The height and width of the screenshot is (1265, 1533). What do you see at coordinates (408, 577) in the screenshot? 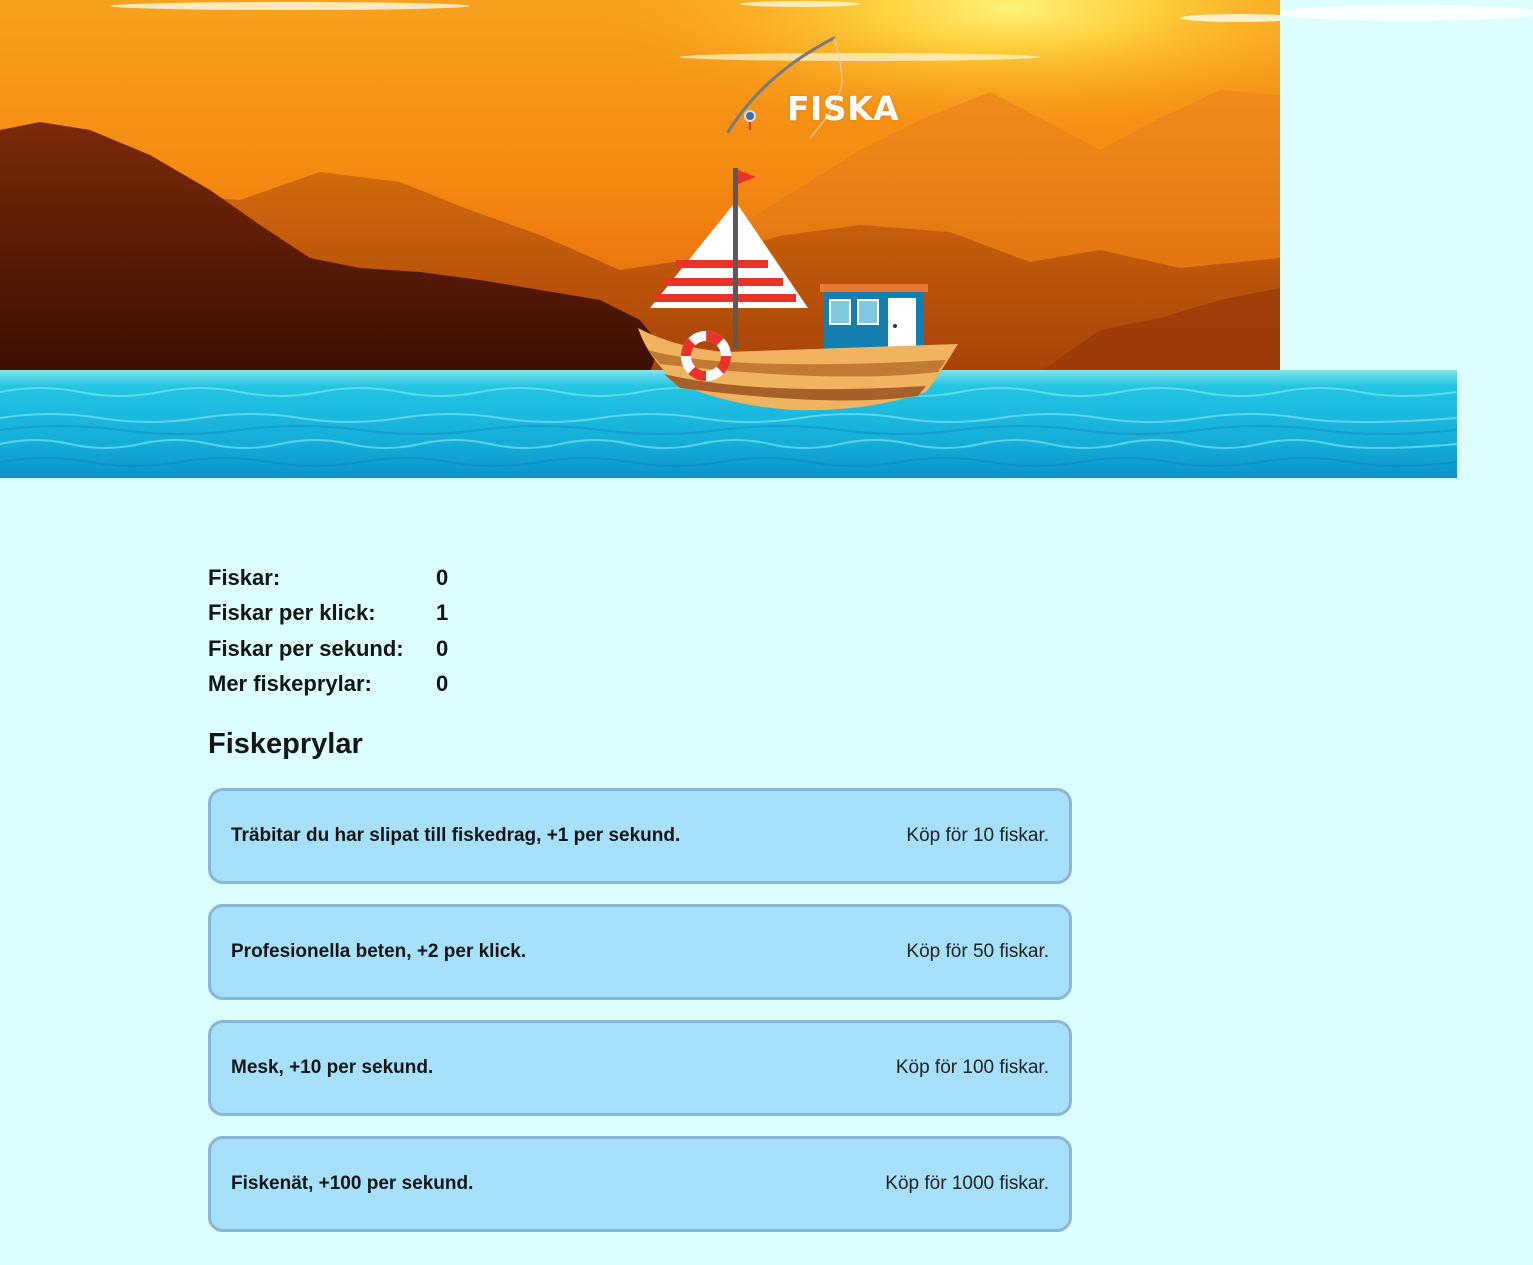
I see `stat-fish-count: Fiskar: 0` at bounding box center [408, 577].